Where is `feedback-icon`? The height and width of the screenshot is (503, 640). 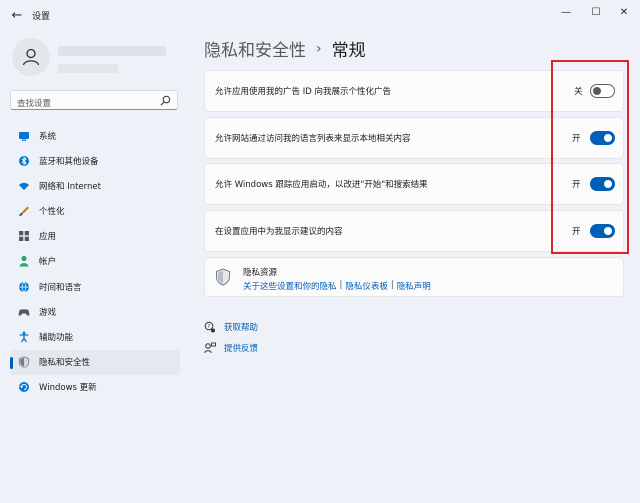 feedback-icon is located at coordinates (210, 348).